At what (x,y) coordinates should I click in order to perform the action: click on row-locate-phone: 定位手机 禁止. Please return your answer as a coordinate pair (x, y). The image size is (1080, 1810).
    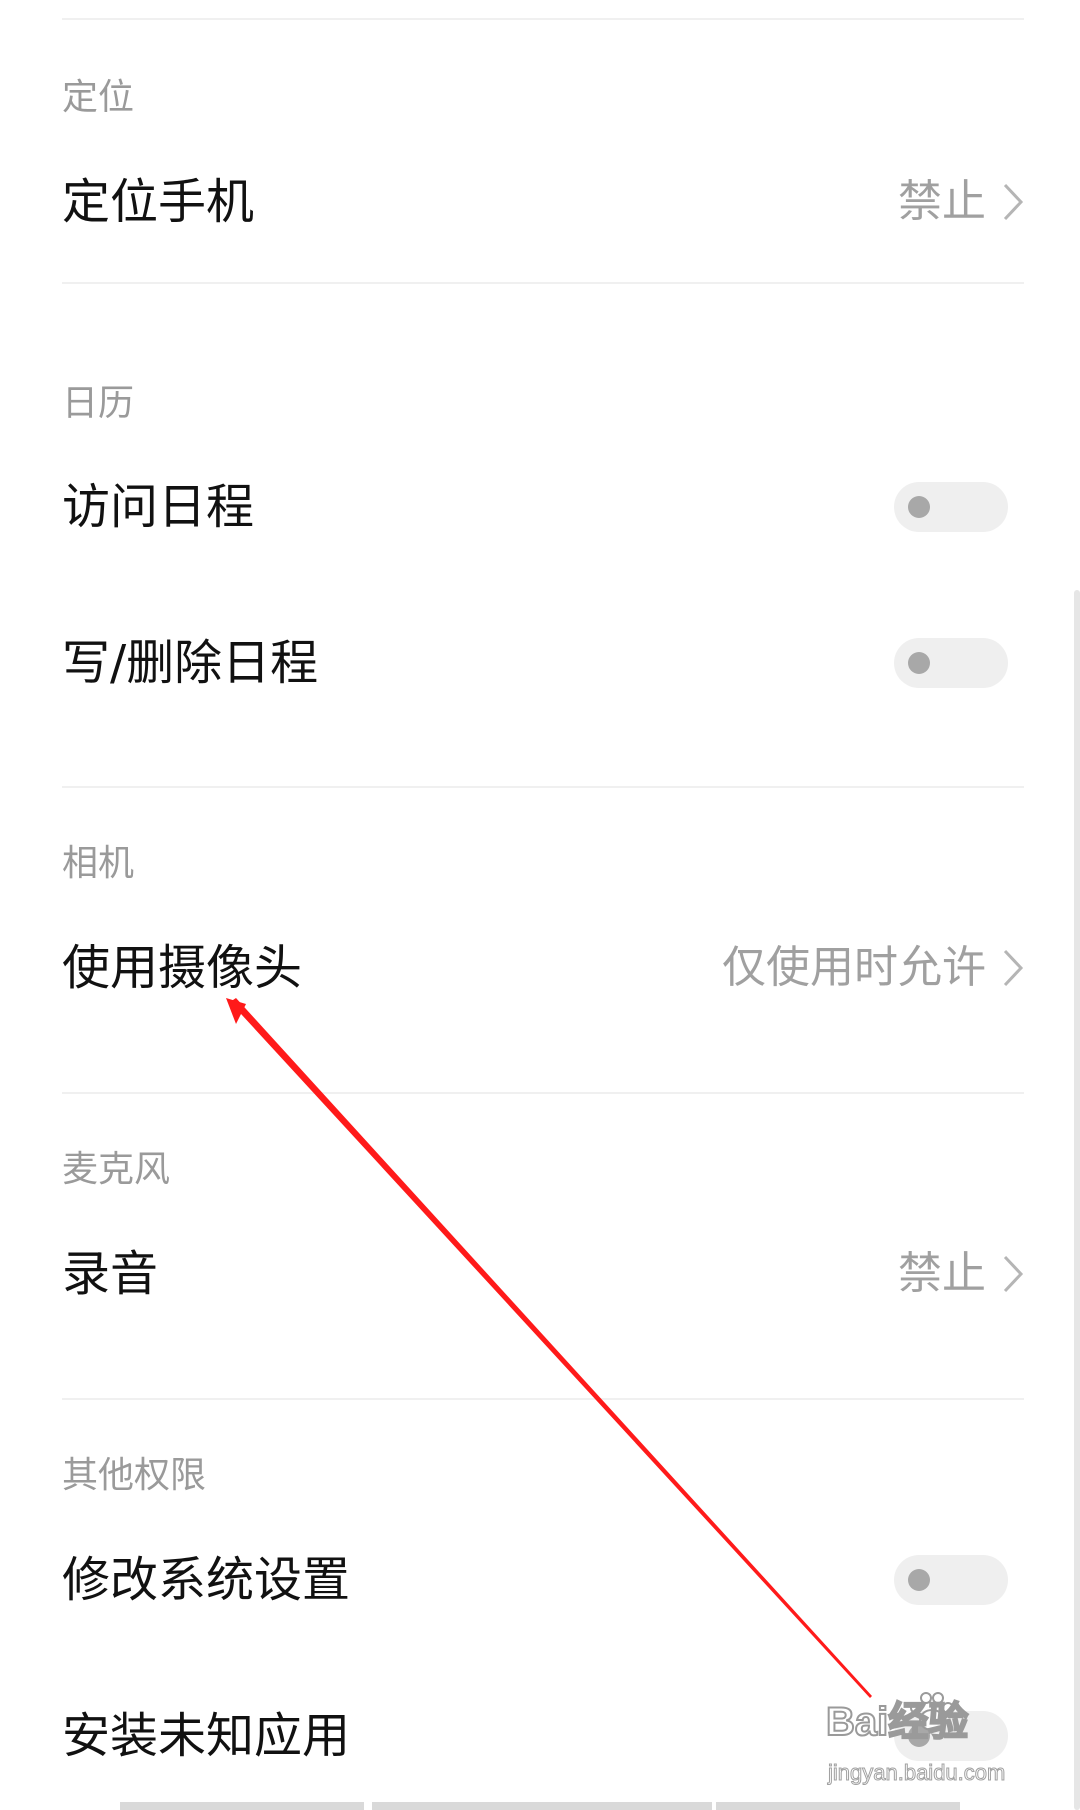
    Looking at the image, I should click on (540, 202).